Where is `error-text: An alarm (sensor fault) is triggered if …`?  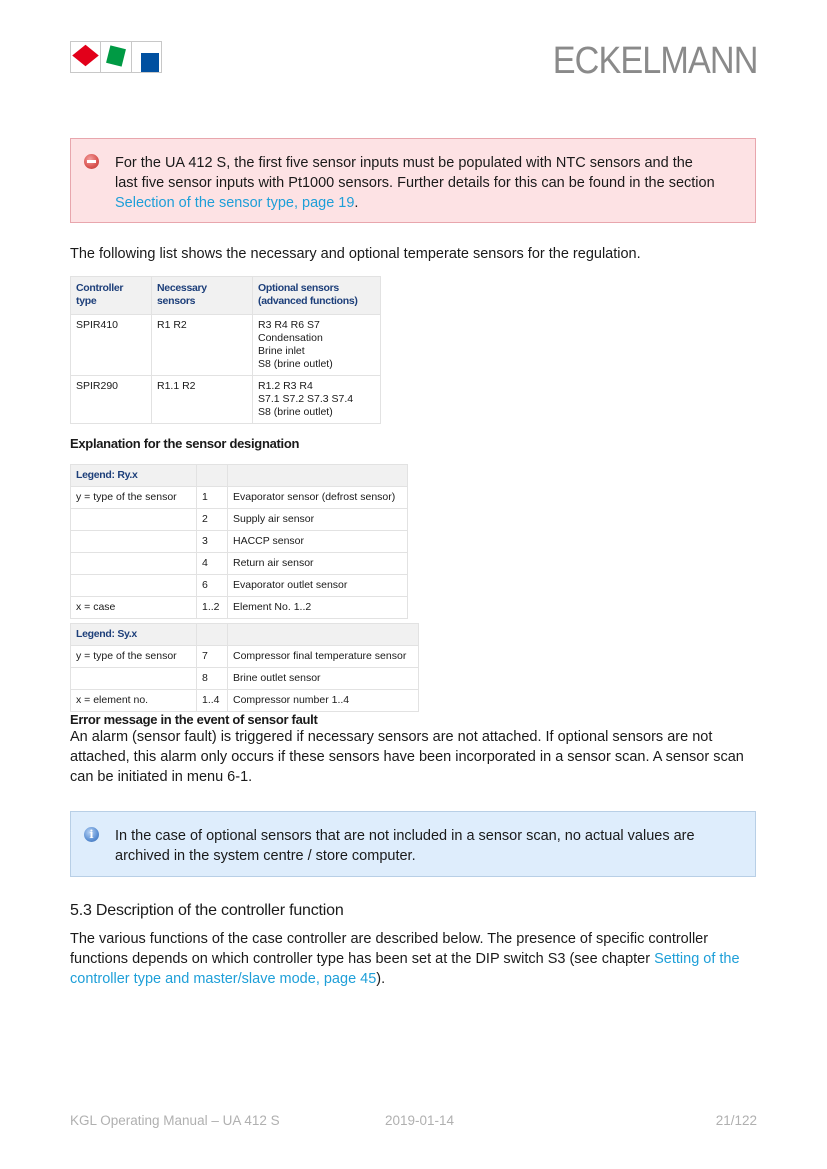
error-text: An alarm (sensor fault) is triggered if … is located at coordinates (407, 757).